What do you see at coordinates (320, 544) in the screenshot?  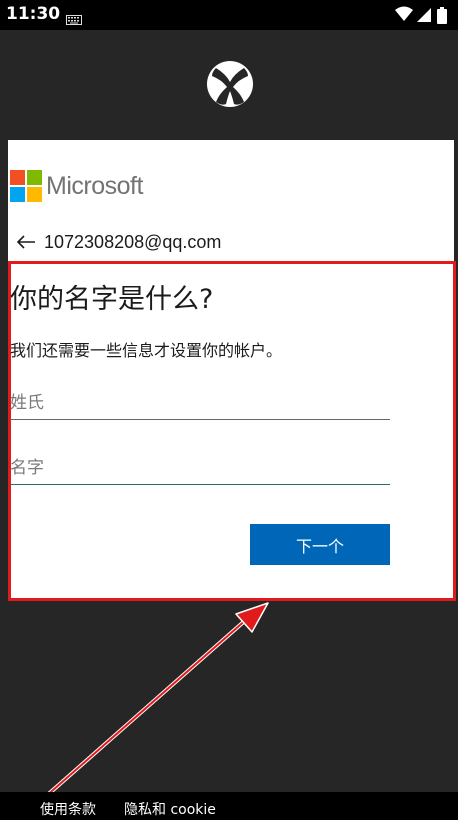 I see `next-button: 下一个` at bounding box center [320, 544].